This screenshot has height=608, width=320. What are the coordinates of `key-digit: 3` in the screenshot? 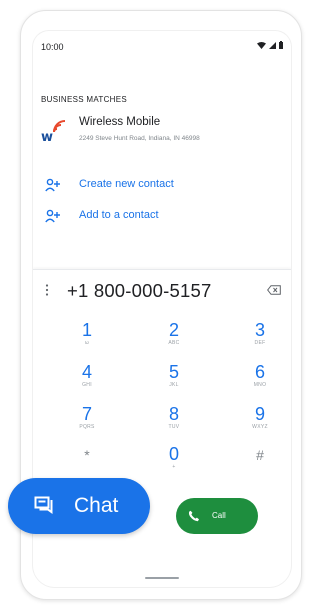 It's located at (259, 330).